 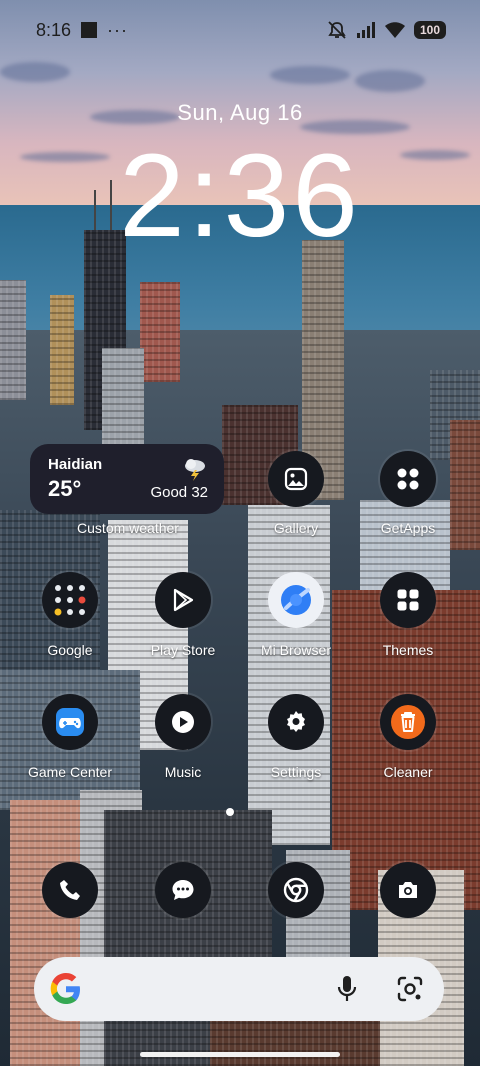 What do you see at coordinates (429, 30) in the screenshot?
I see `battery-indicator: 100` at bounding box center [429, 30].